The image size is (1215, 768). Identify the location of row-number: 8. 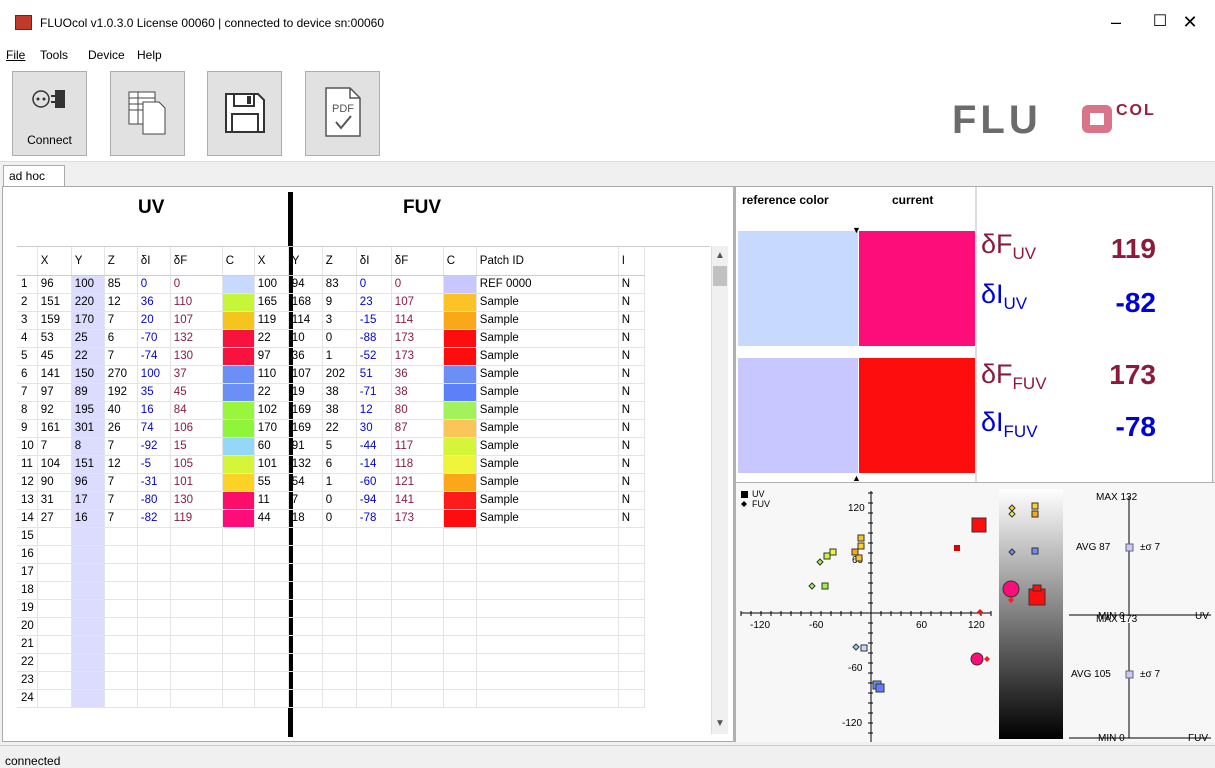
(27, 410).